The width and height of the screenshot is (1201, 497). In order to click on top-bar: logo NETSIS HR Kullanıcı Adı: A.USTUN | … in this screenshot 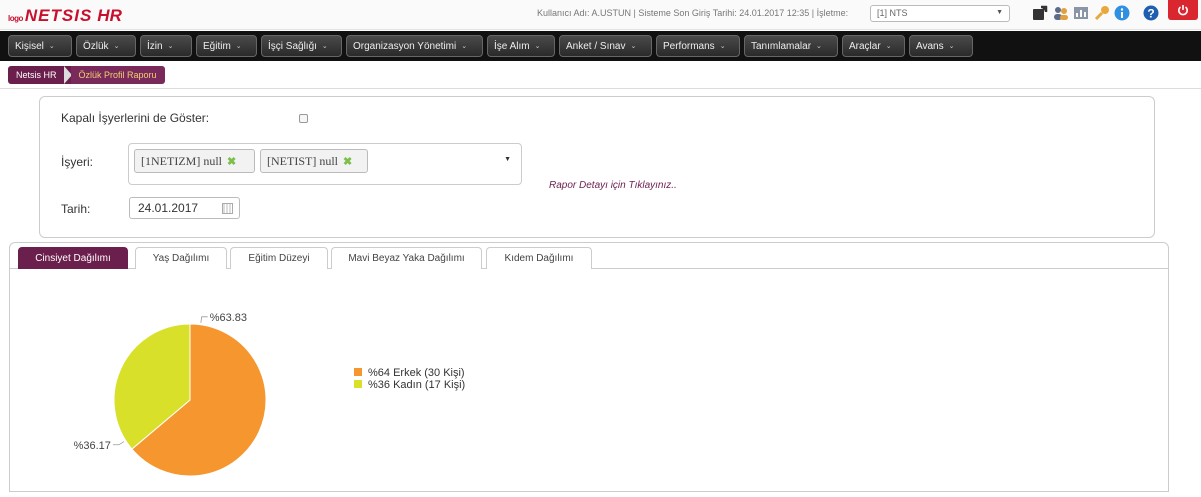, I will do `click(600, 15)`.